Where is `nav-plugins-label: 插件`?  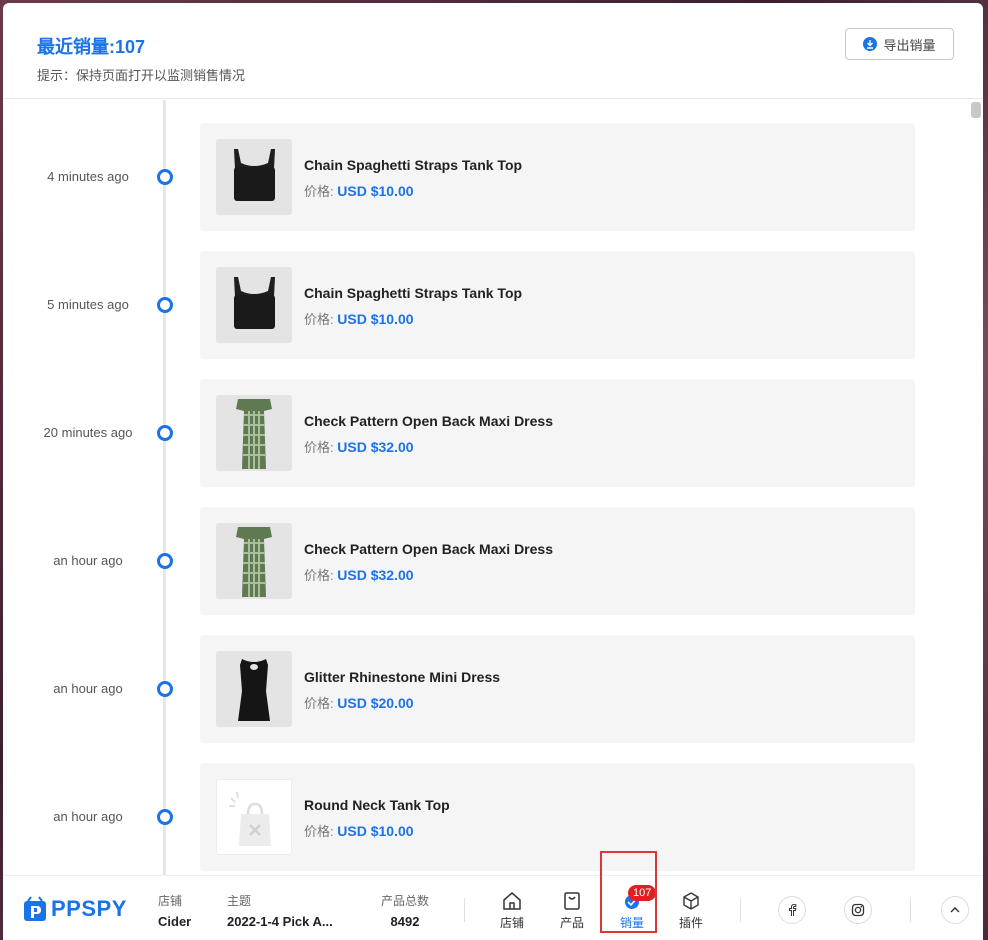 nav-plugins-label: 插件 is located at coordinates (690, 923).